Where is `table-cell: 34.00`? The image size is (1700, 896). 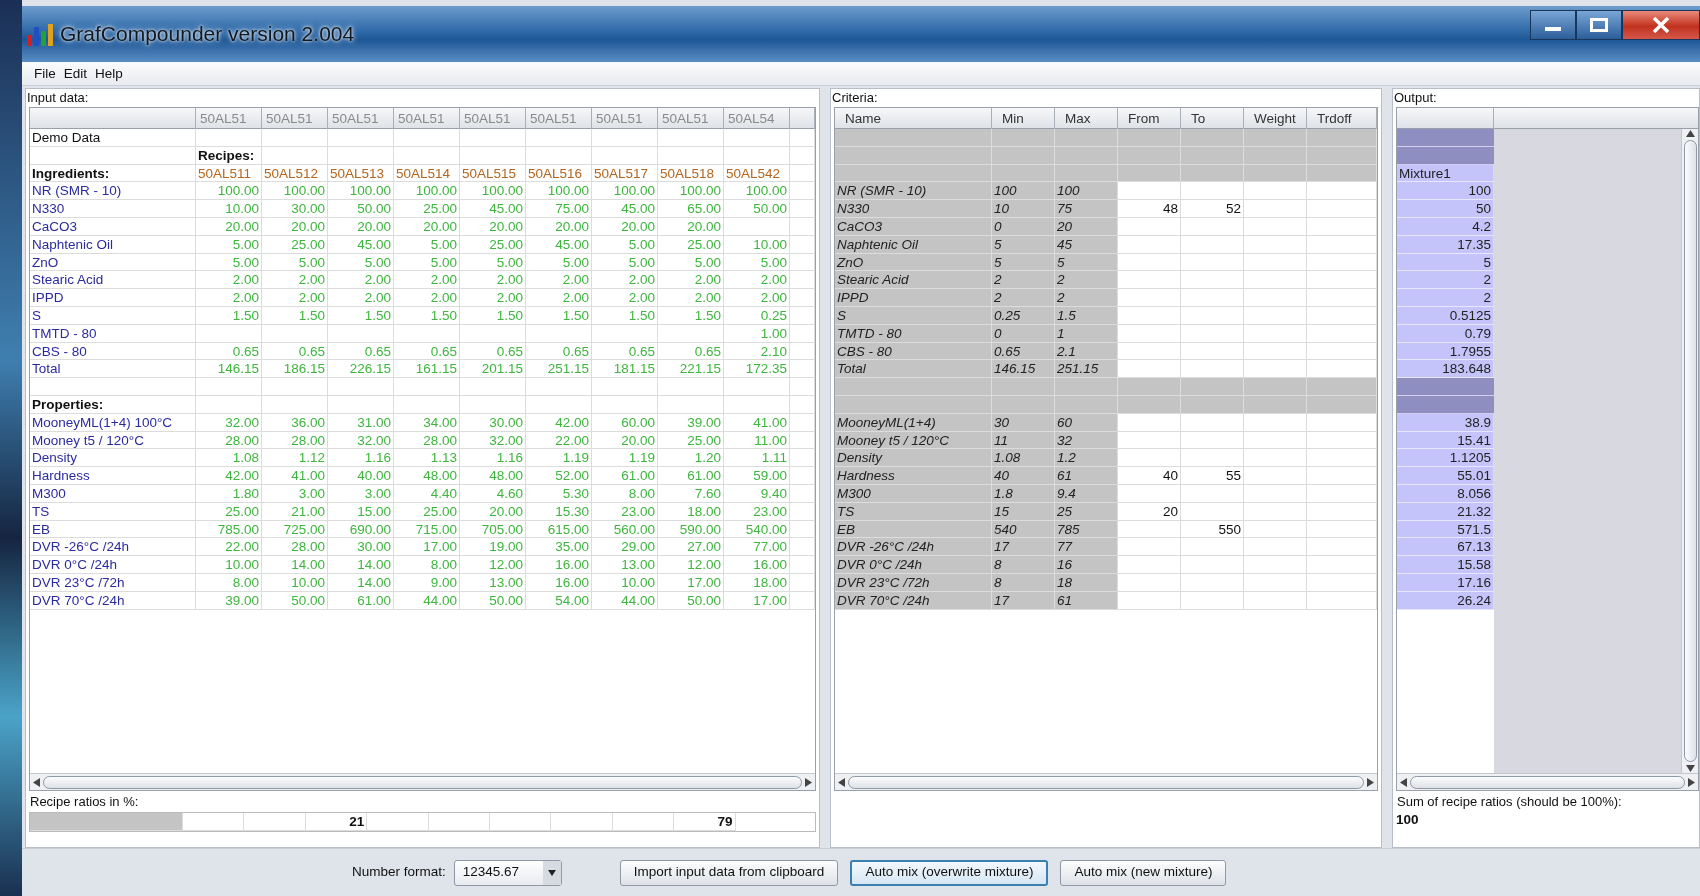 table-cell: 34.00 is located at coordinates (427, 422).